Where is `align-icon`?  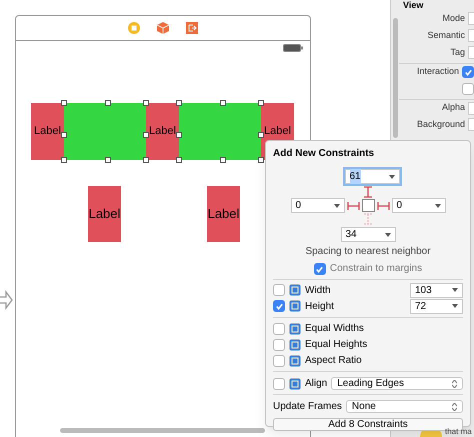
align-icon is located at coordinates (295, 384).